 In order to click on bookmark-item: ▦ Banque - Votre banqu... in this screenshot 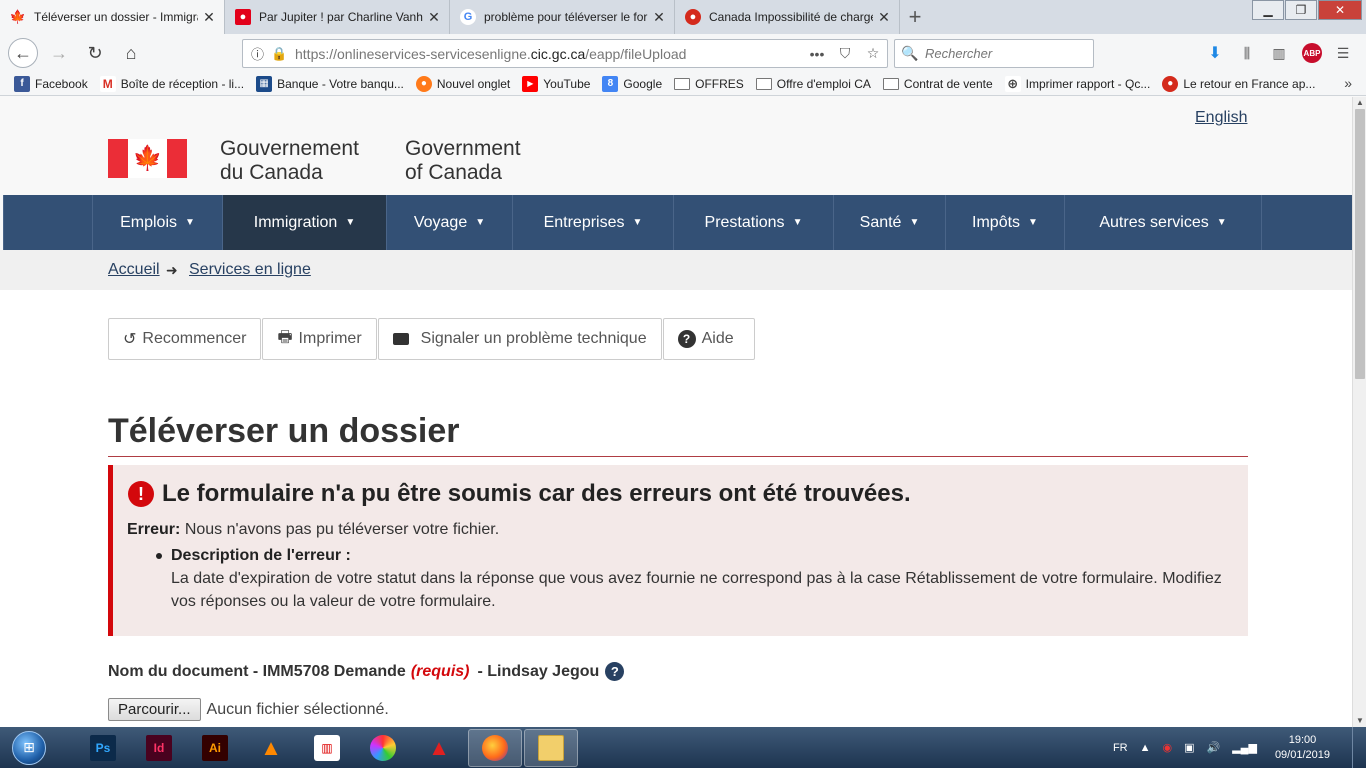, I will do `click(330, 83)`.